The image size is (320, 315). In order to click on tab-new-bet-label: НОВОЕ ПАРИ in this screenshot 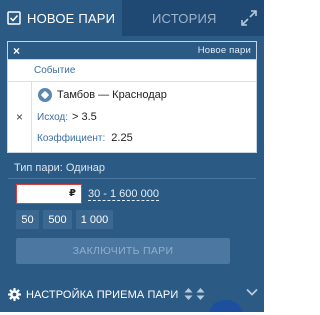, I will do `click(71, 18)`.